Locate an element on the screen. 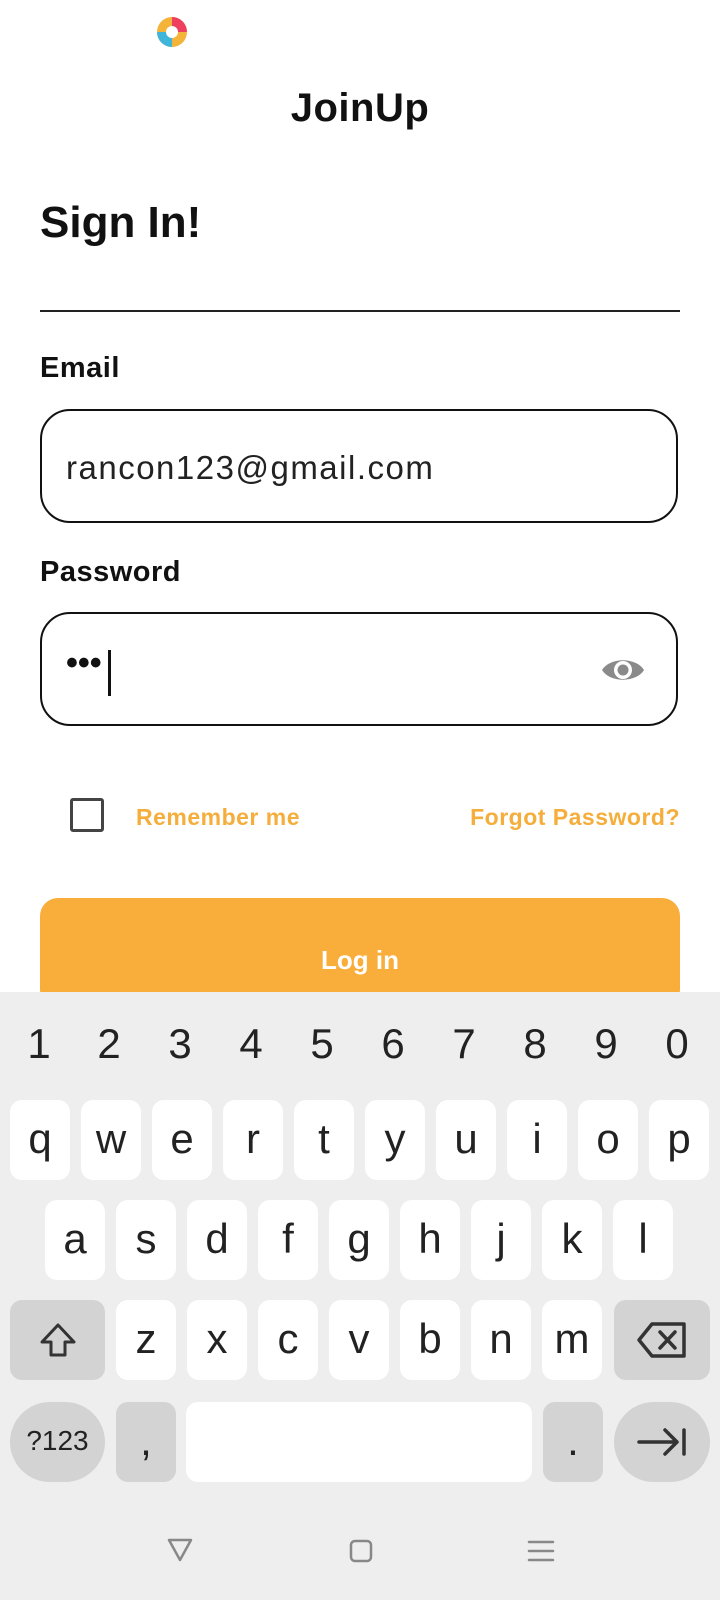 The image size is (720, 1600). eye-icon is located at coordinates (623, 670).